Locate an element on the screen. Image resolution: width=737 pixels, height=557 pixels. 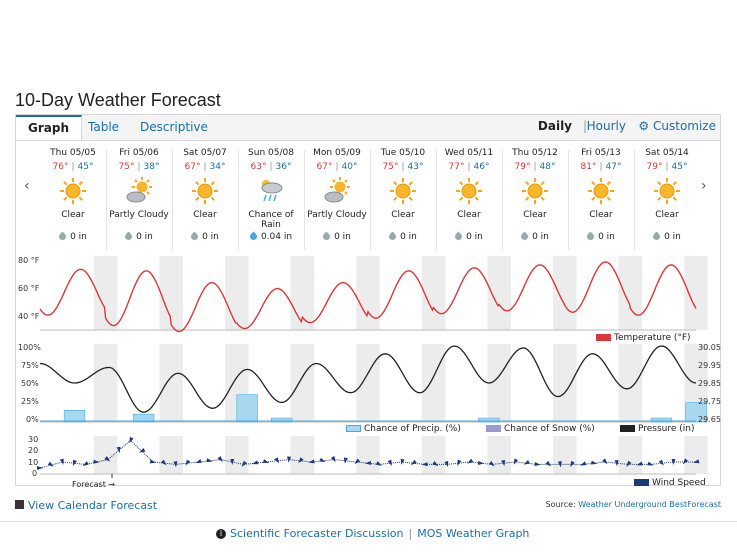
legend-label: Pressure (in) is located at coordinates (666, 429).